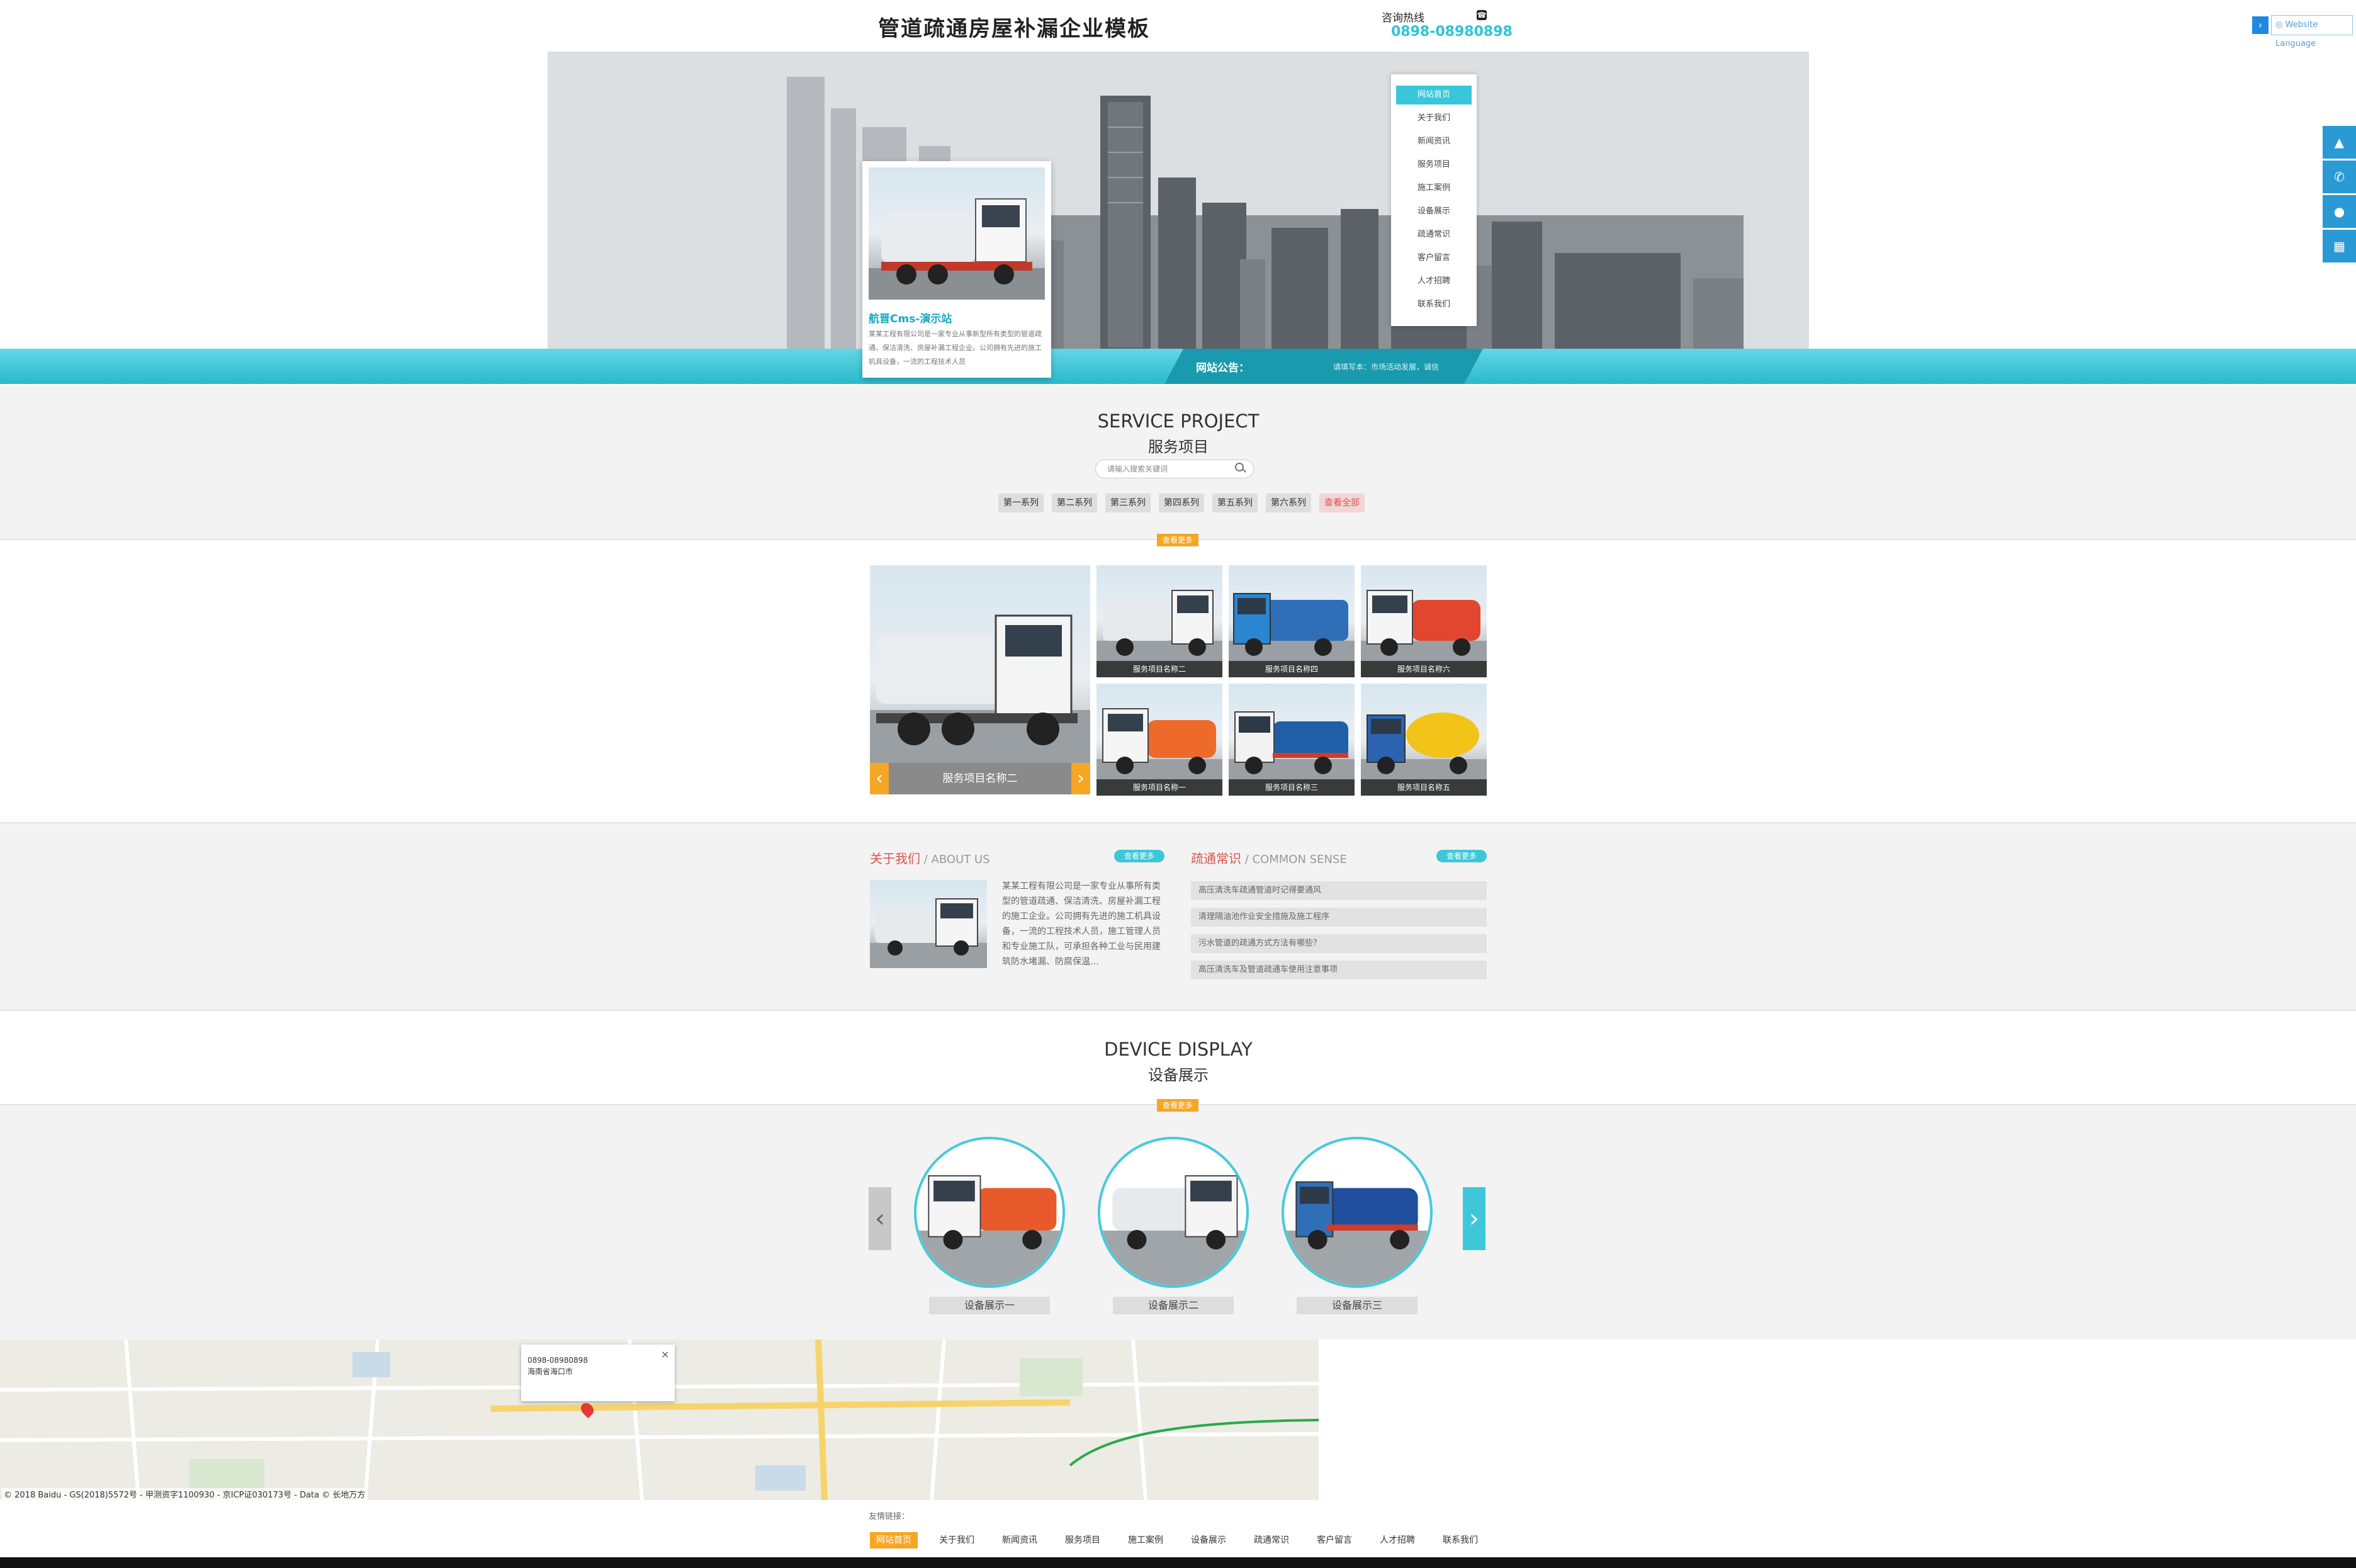 The height and width of the screenshot is (1568, 2356). I want to click on news-item: 清理隔油池作业安全措施及施工程序, so click(1339, 918).